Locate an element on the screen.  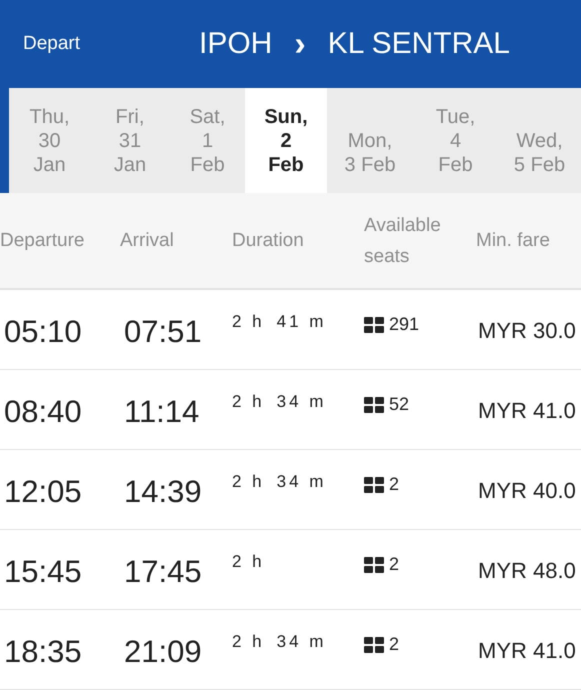
duration-minutes: 41 m is located at coordinates (301, 322).